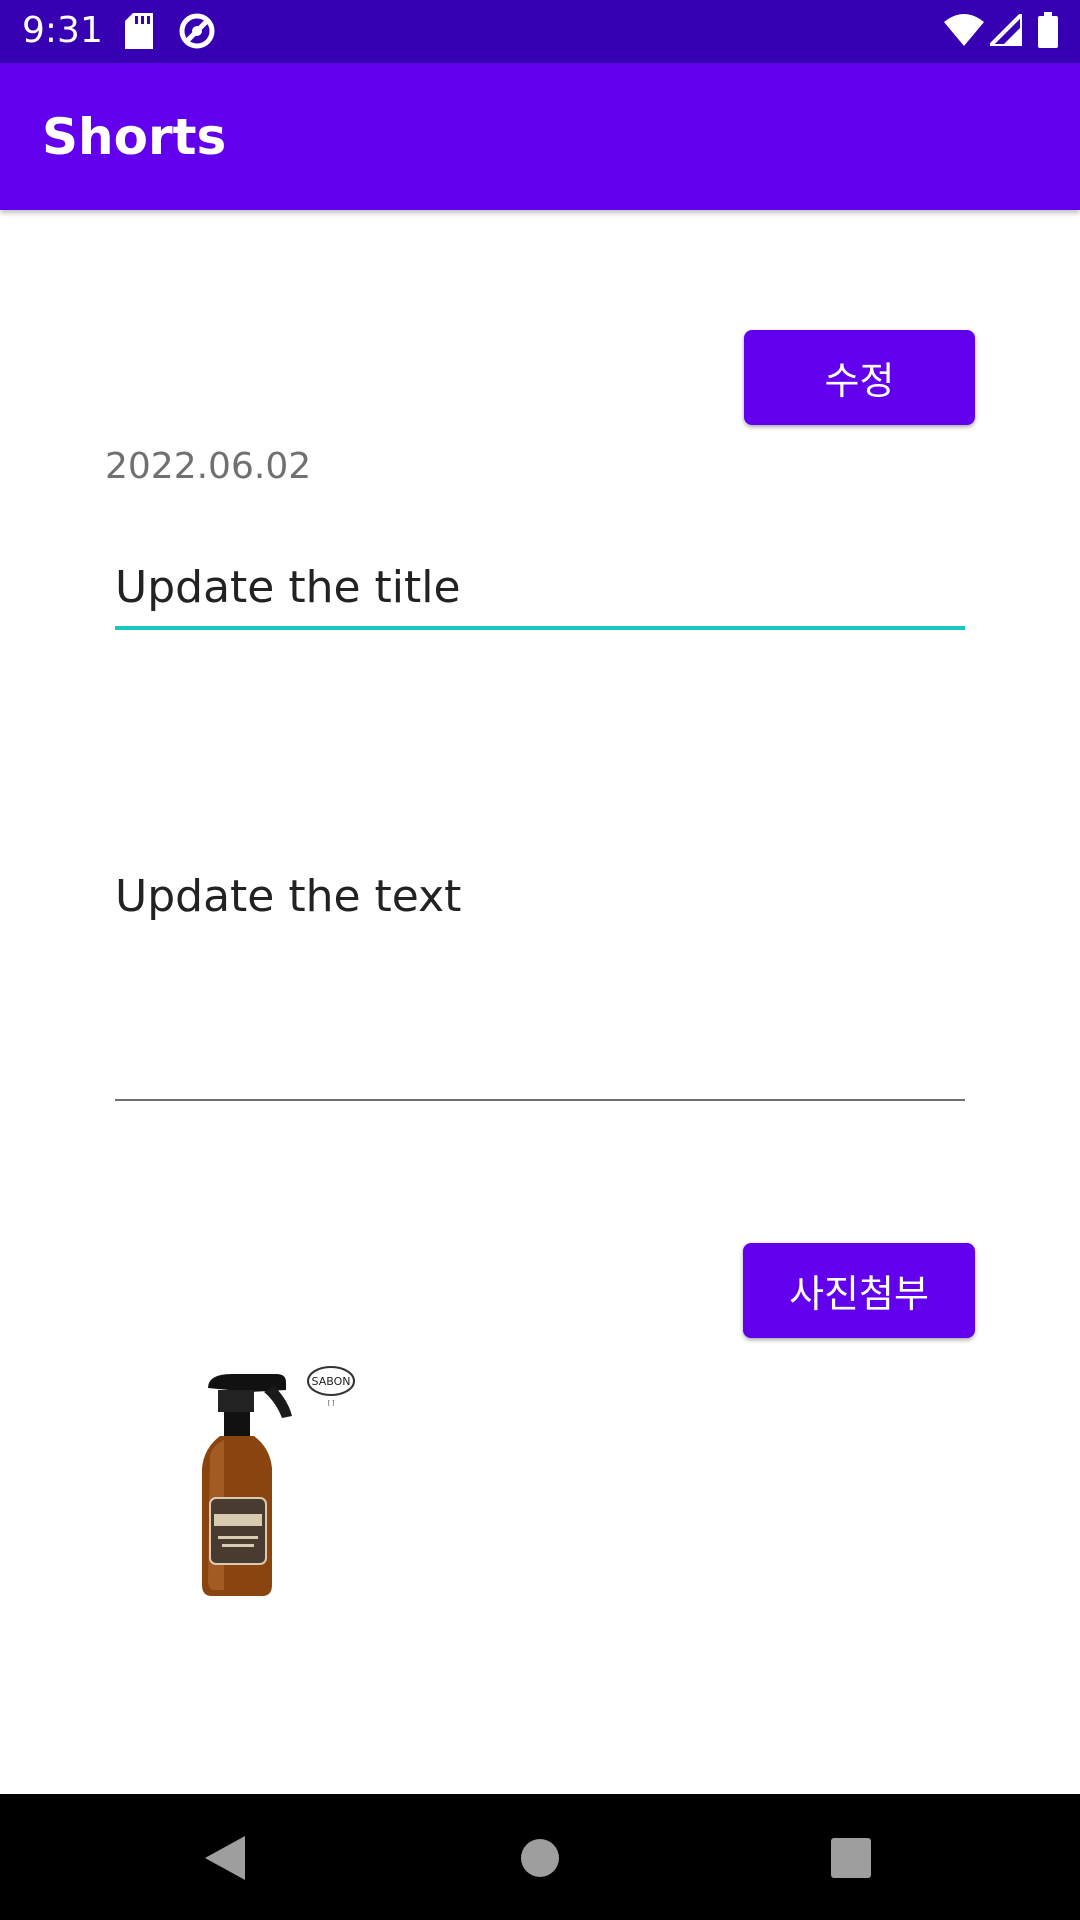  I want to click on back-icon, so click(225, 1860).